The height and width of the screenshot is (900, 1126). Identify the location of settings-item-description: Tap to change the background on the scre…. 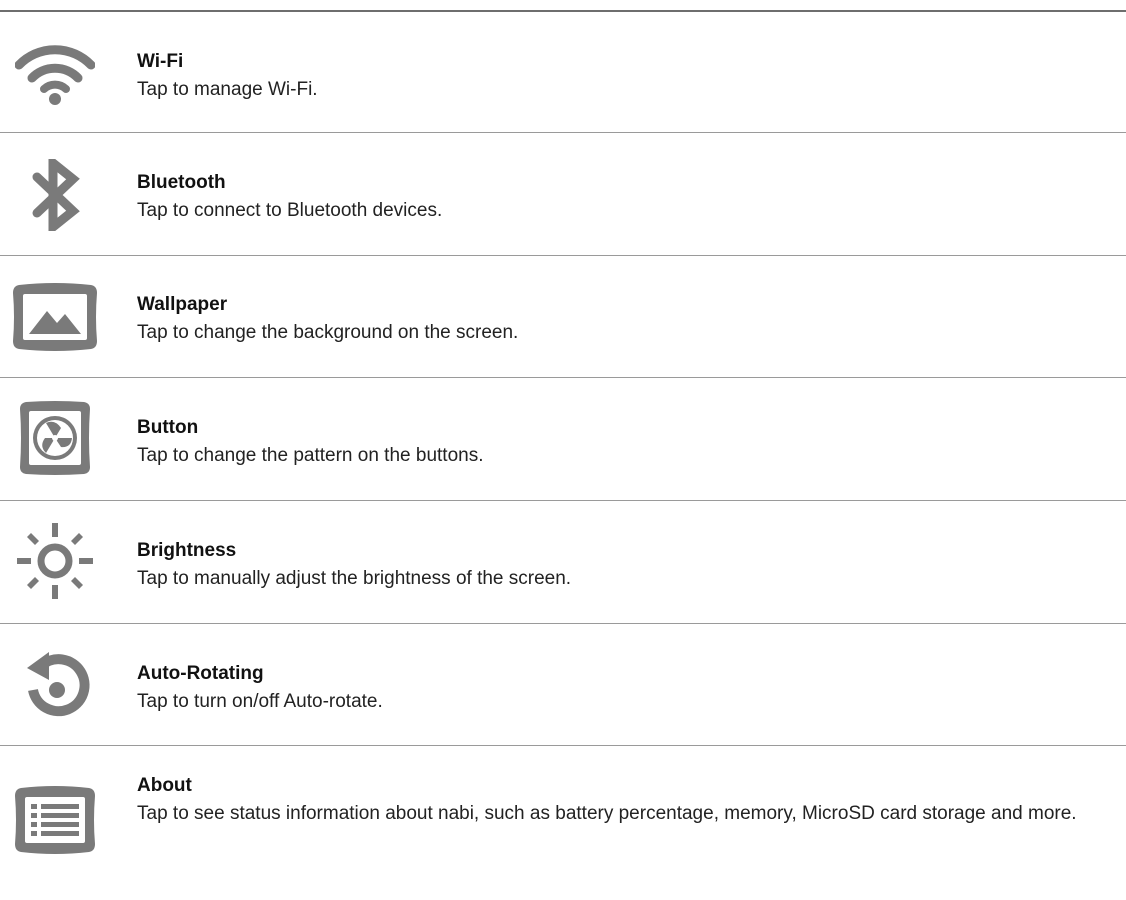
(328, 332).